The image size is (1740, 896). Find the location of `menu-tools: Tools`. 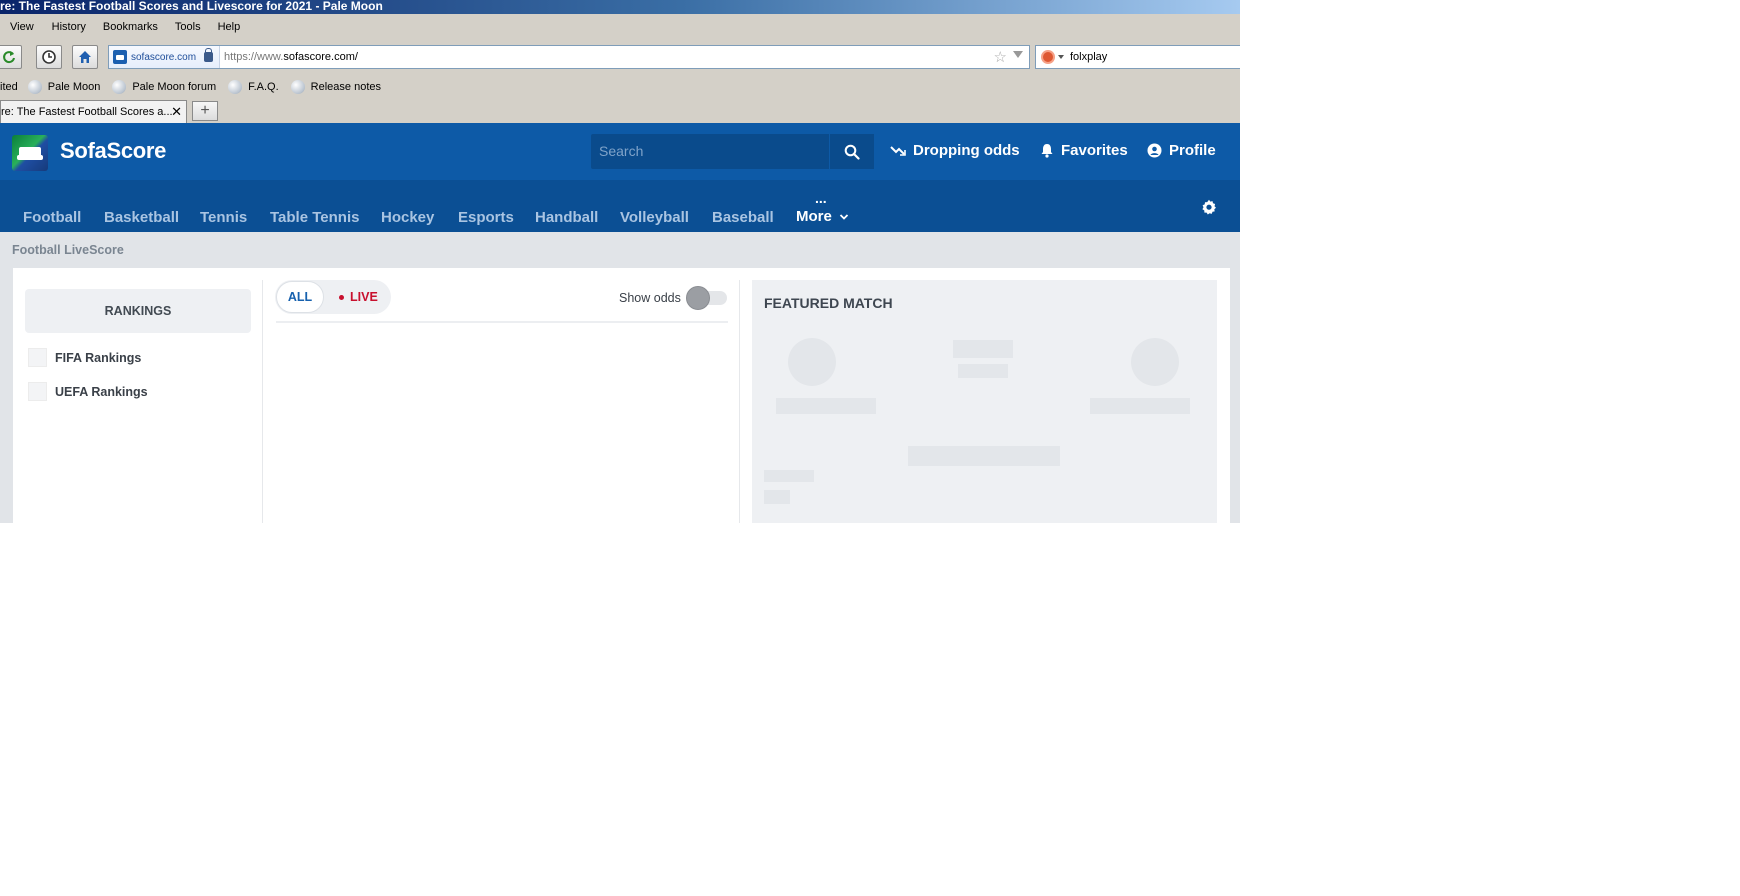

menu-tools: Tools is located at coordinates (188, 27).